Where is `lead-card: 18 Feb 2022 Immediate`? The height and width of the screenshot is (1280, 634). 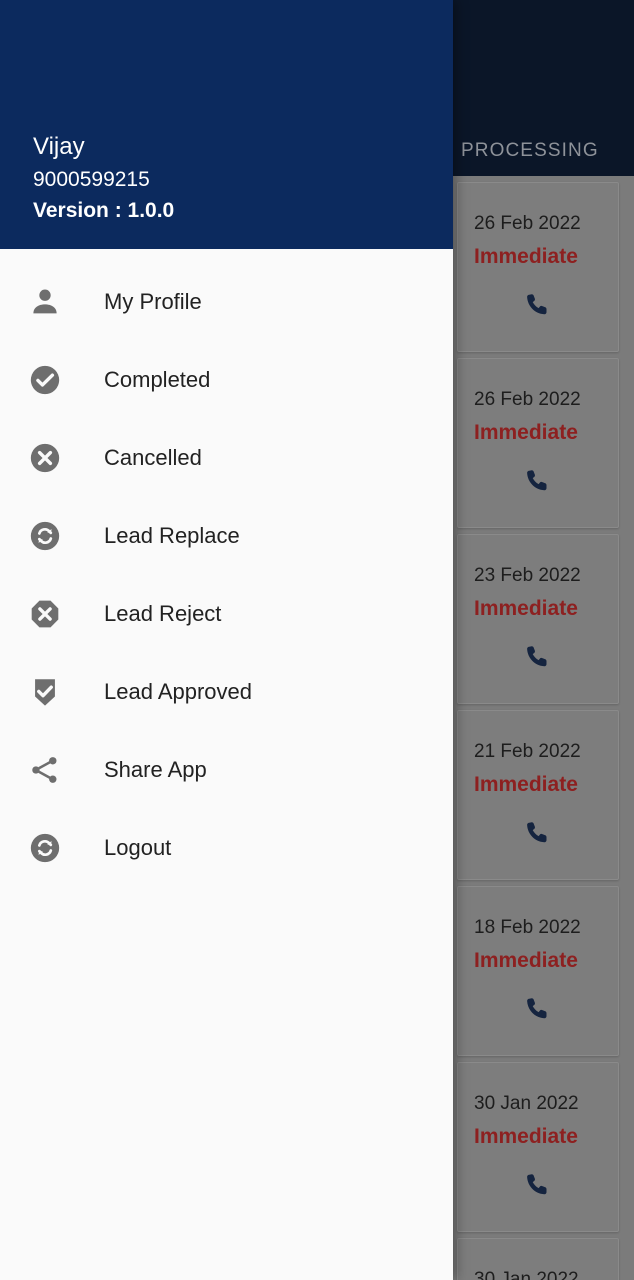 lead-card: 18 Feb 2022 Immediate is located at coordinates (538, 971).